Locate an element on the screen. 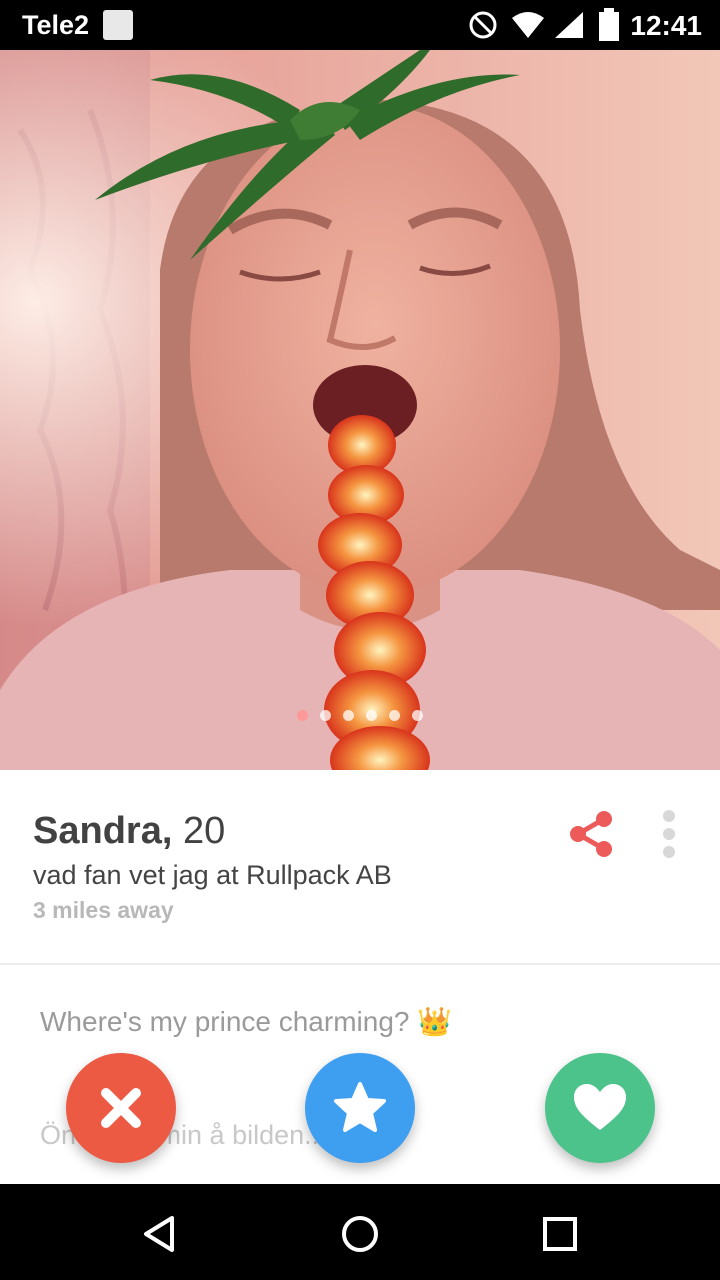  home-icon is located at coordinates (360, 1234).